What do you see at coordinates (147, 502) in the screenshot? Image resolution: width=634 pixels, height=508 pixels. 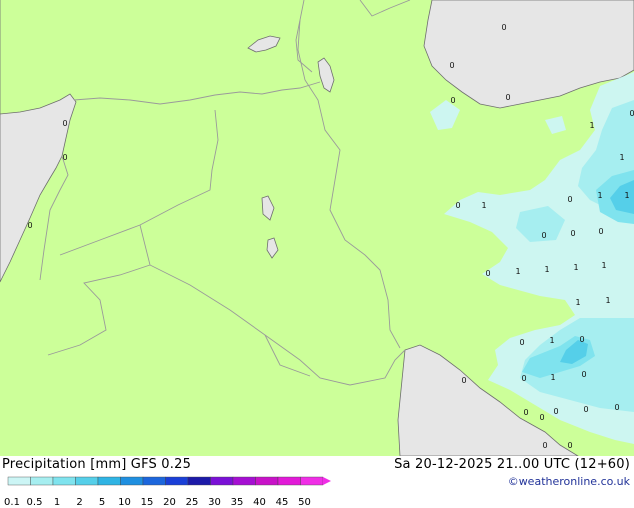 I see `legend-tick-label: 15` at bounding box center [147, 502].